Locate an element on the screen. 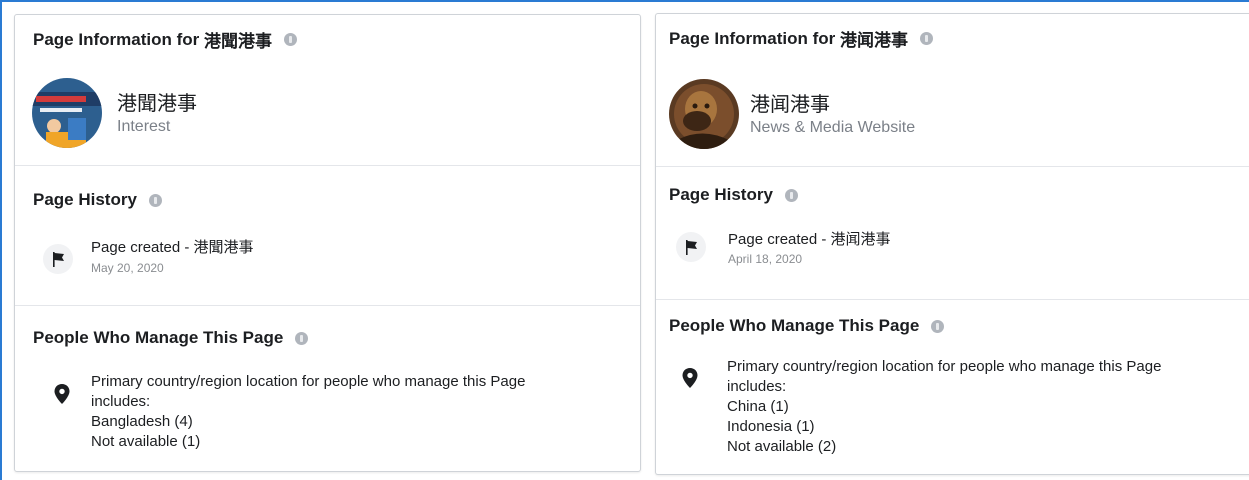  page-info-name: 港聞港事 is located at coordinates (237, 41).